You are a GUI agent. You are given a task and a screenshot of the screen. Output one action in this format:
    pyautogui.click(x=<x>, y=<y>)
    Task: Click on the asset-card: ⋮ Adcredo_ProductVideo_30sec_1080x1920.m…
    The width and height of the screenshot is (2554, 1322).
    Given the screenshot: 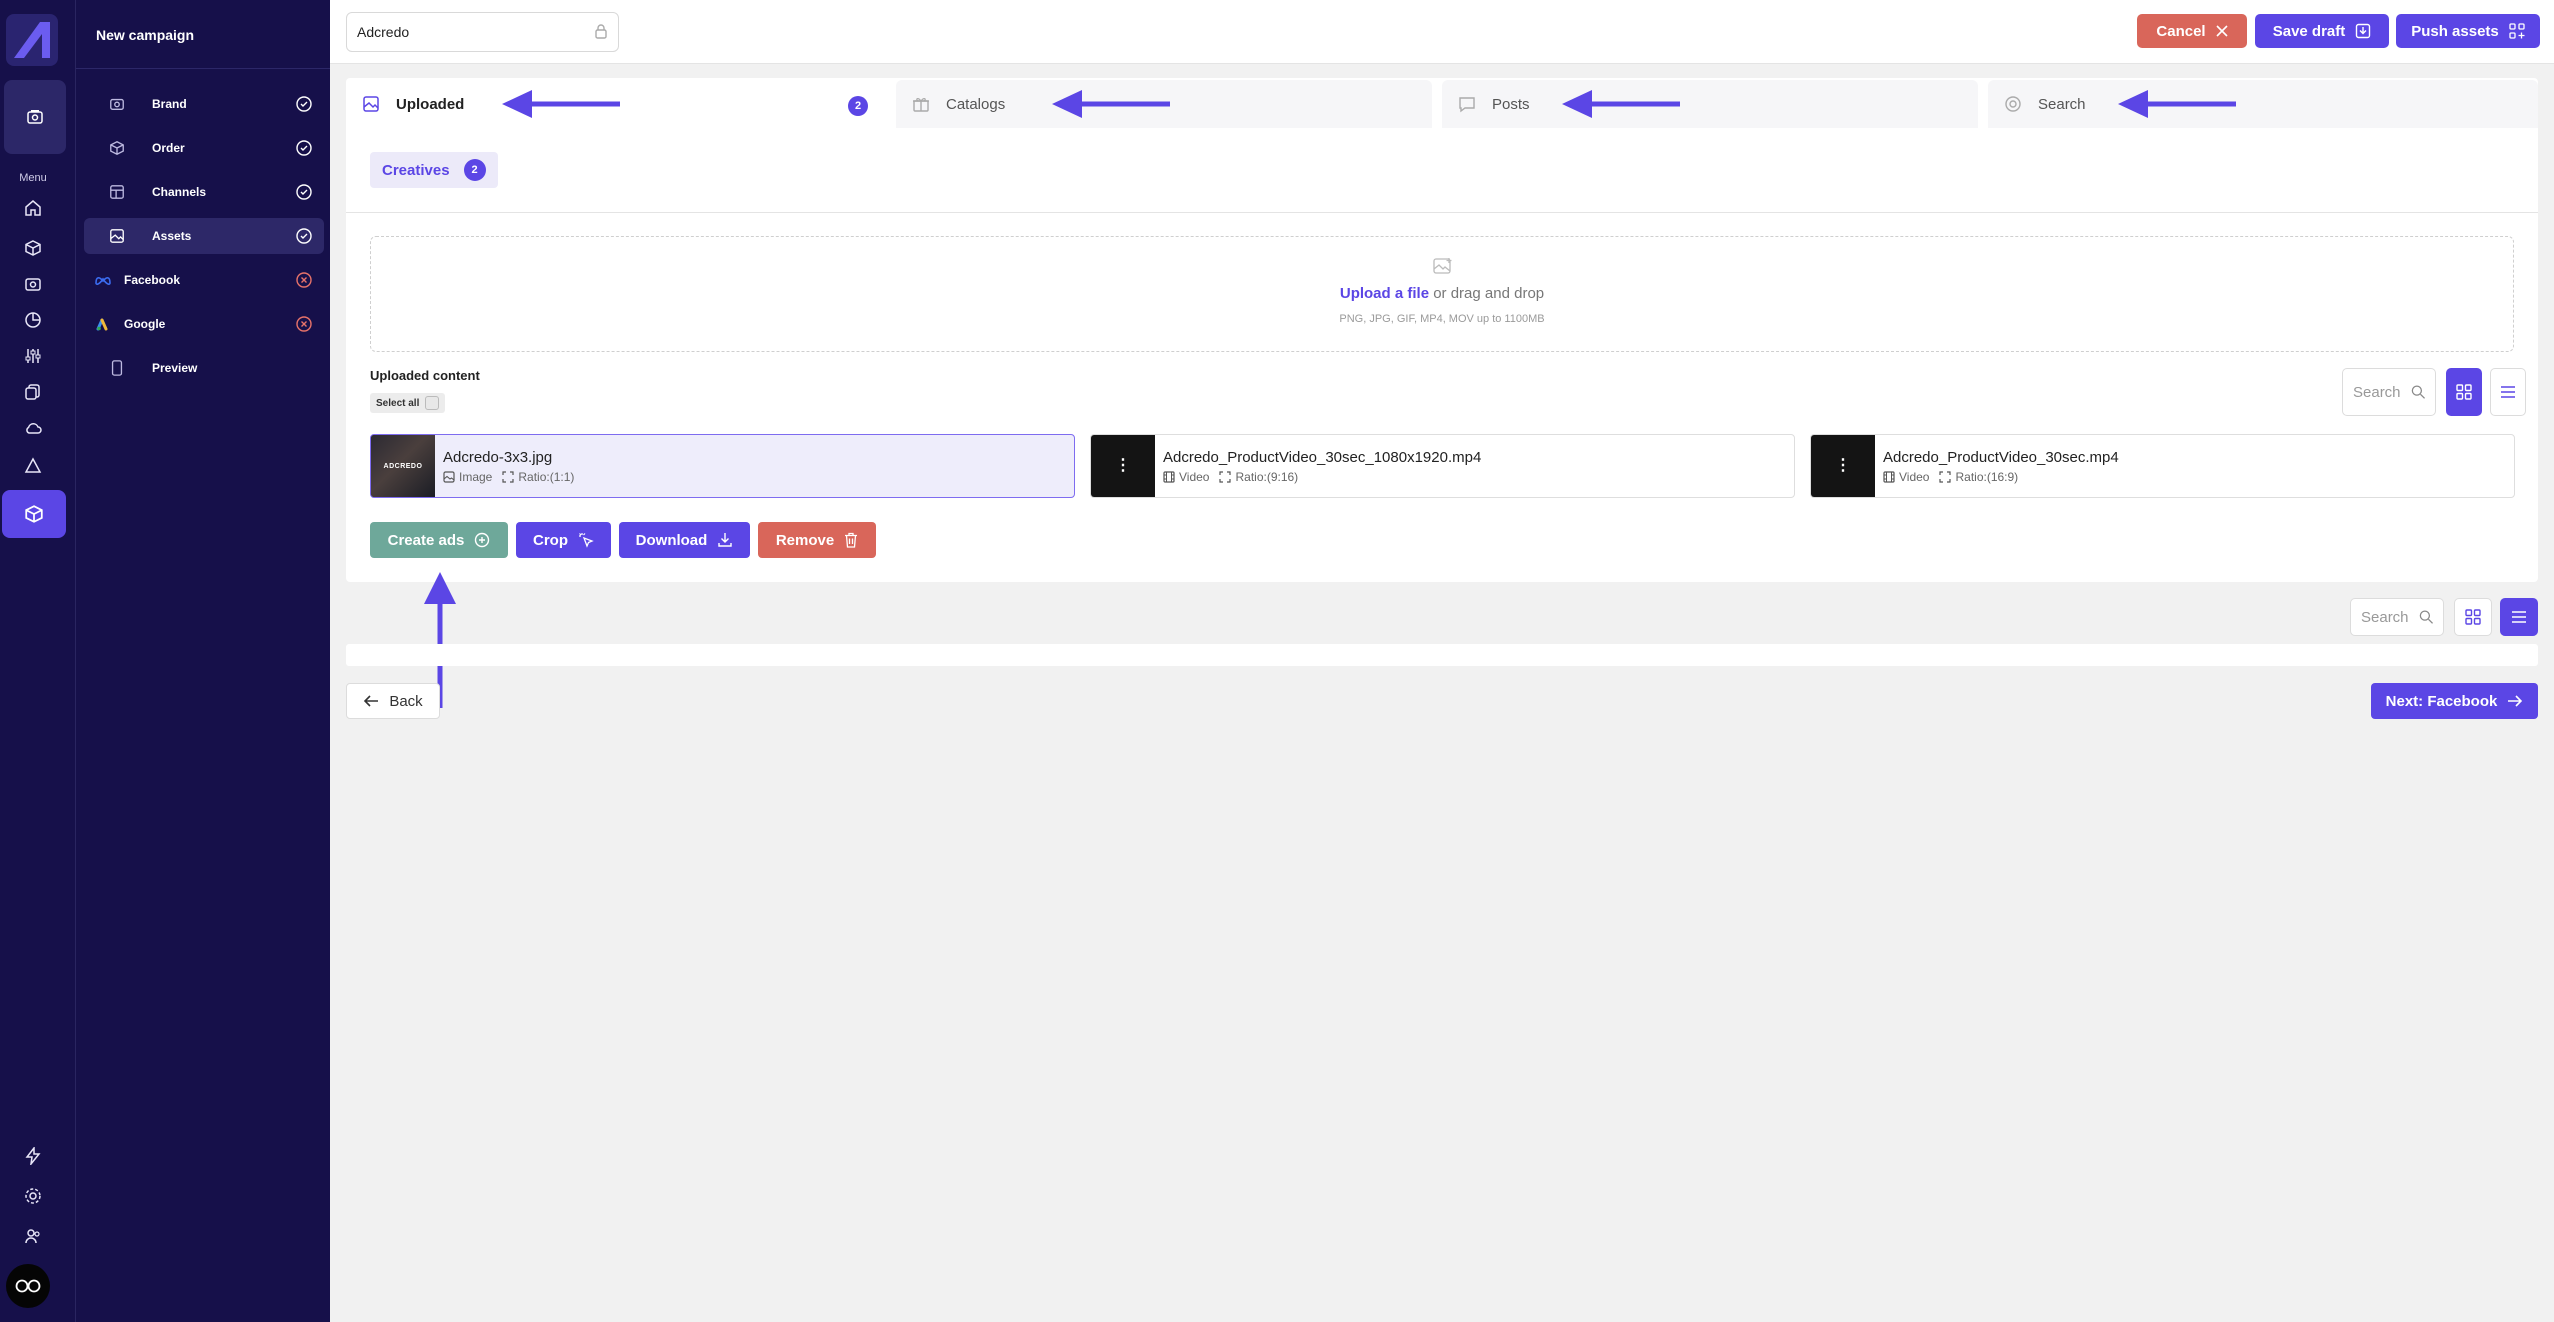 What is the action you would take?
    pyautogui.click(x=1442, y=466)
    